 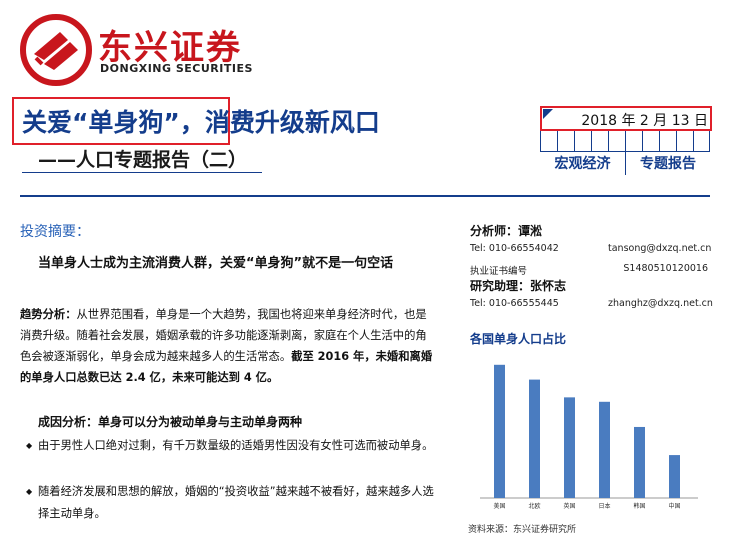 What do you see at coordinates (170, 422) in the screenshot?
I see `cause-analysis-heading: 成因分析：单身可以分为被动单身与主动单身两种` at bounding box center [170, 422].